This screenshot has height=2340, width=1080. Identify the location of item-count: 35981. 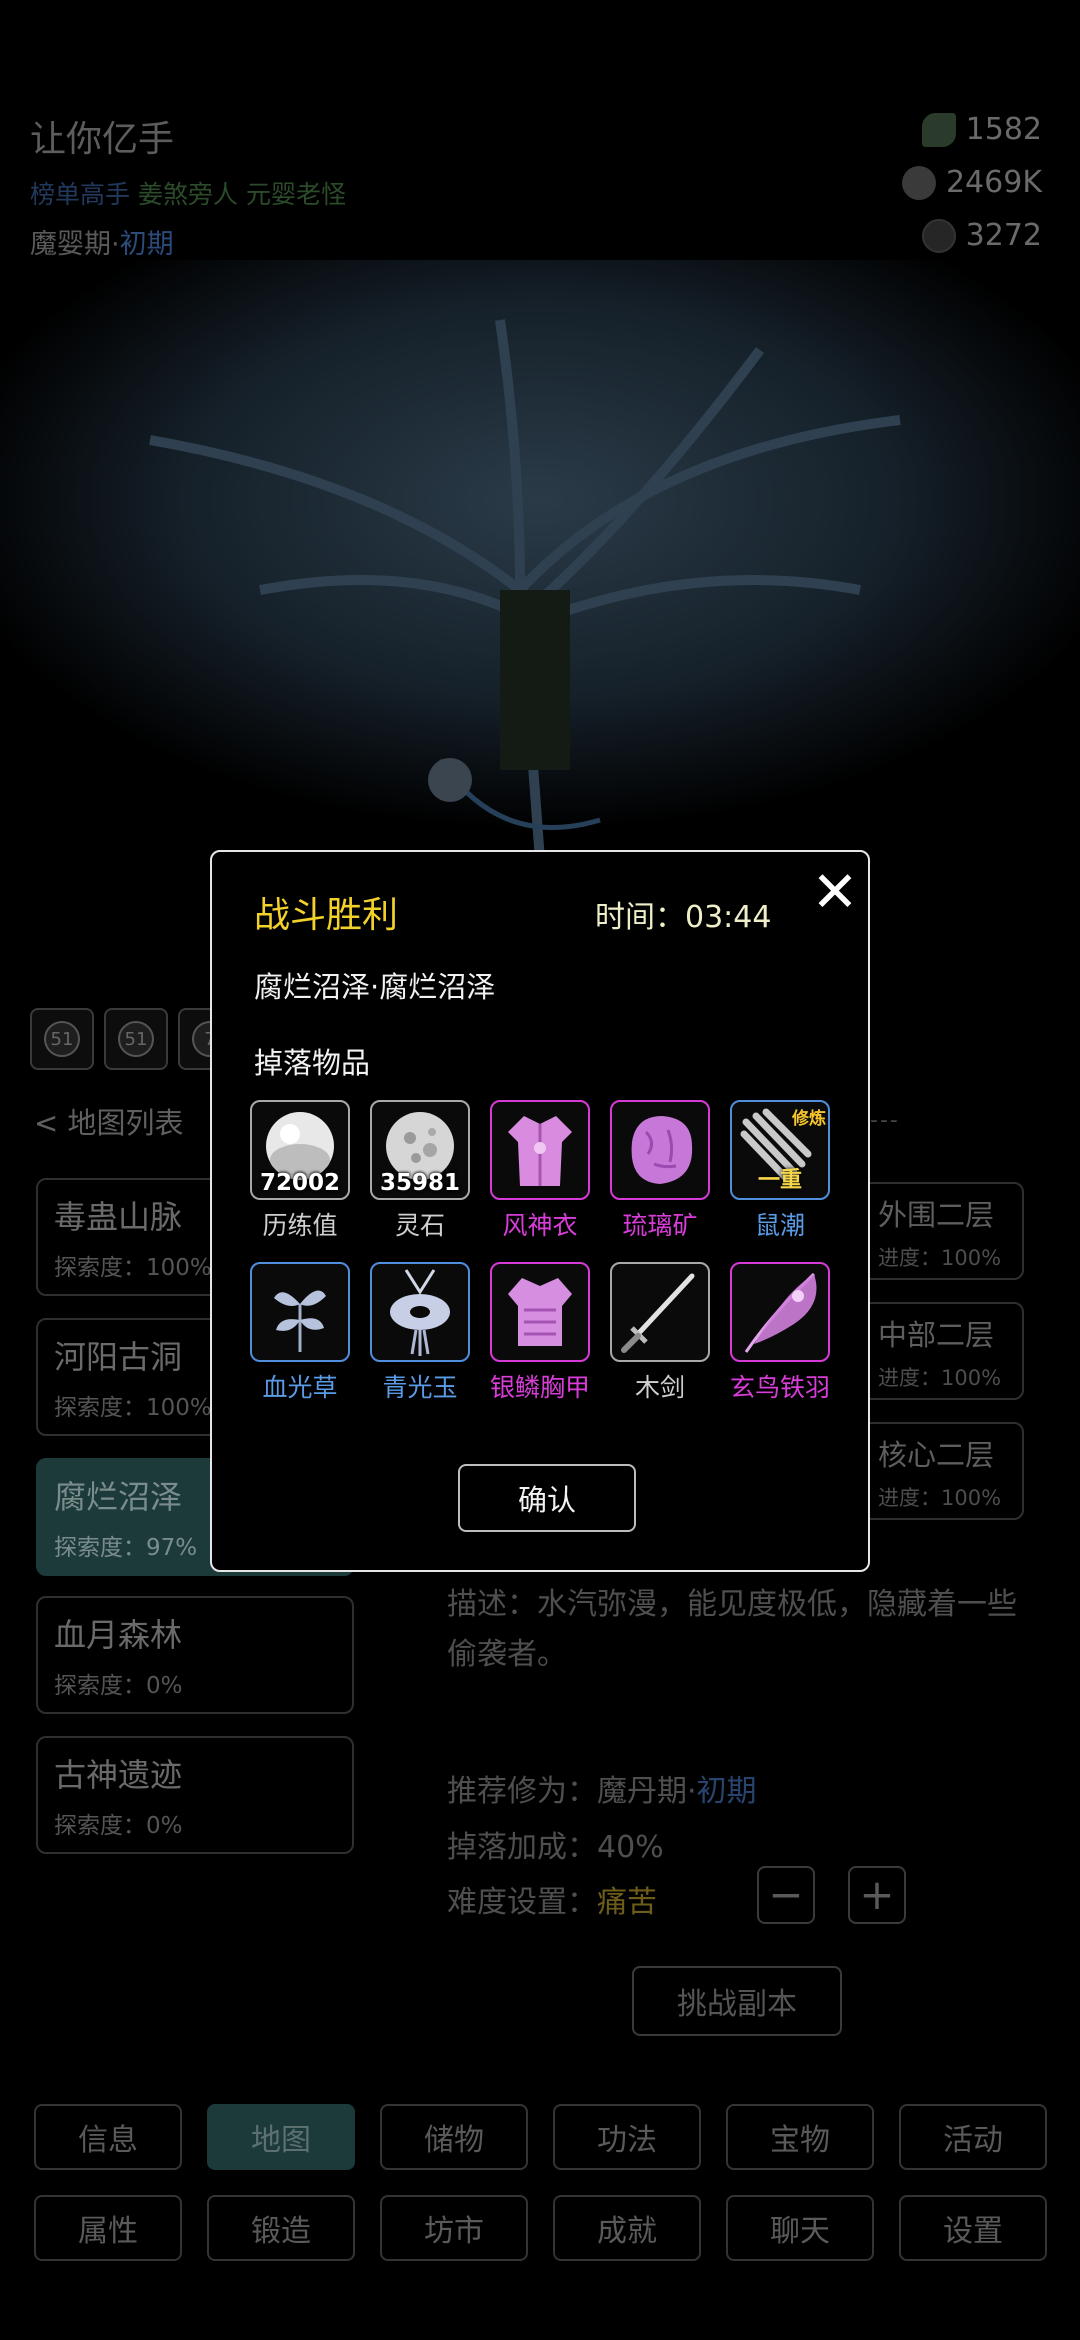
(420, 1183).